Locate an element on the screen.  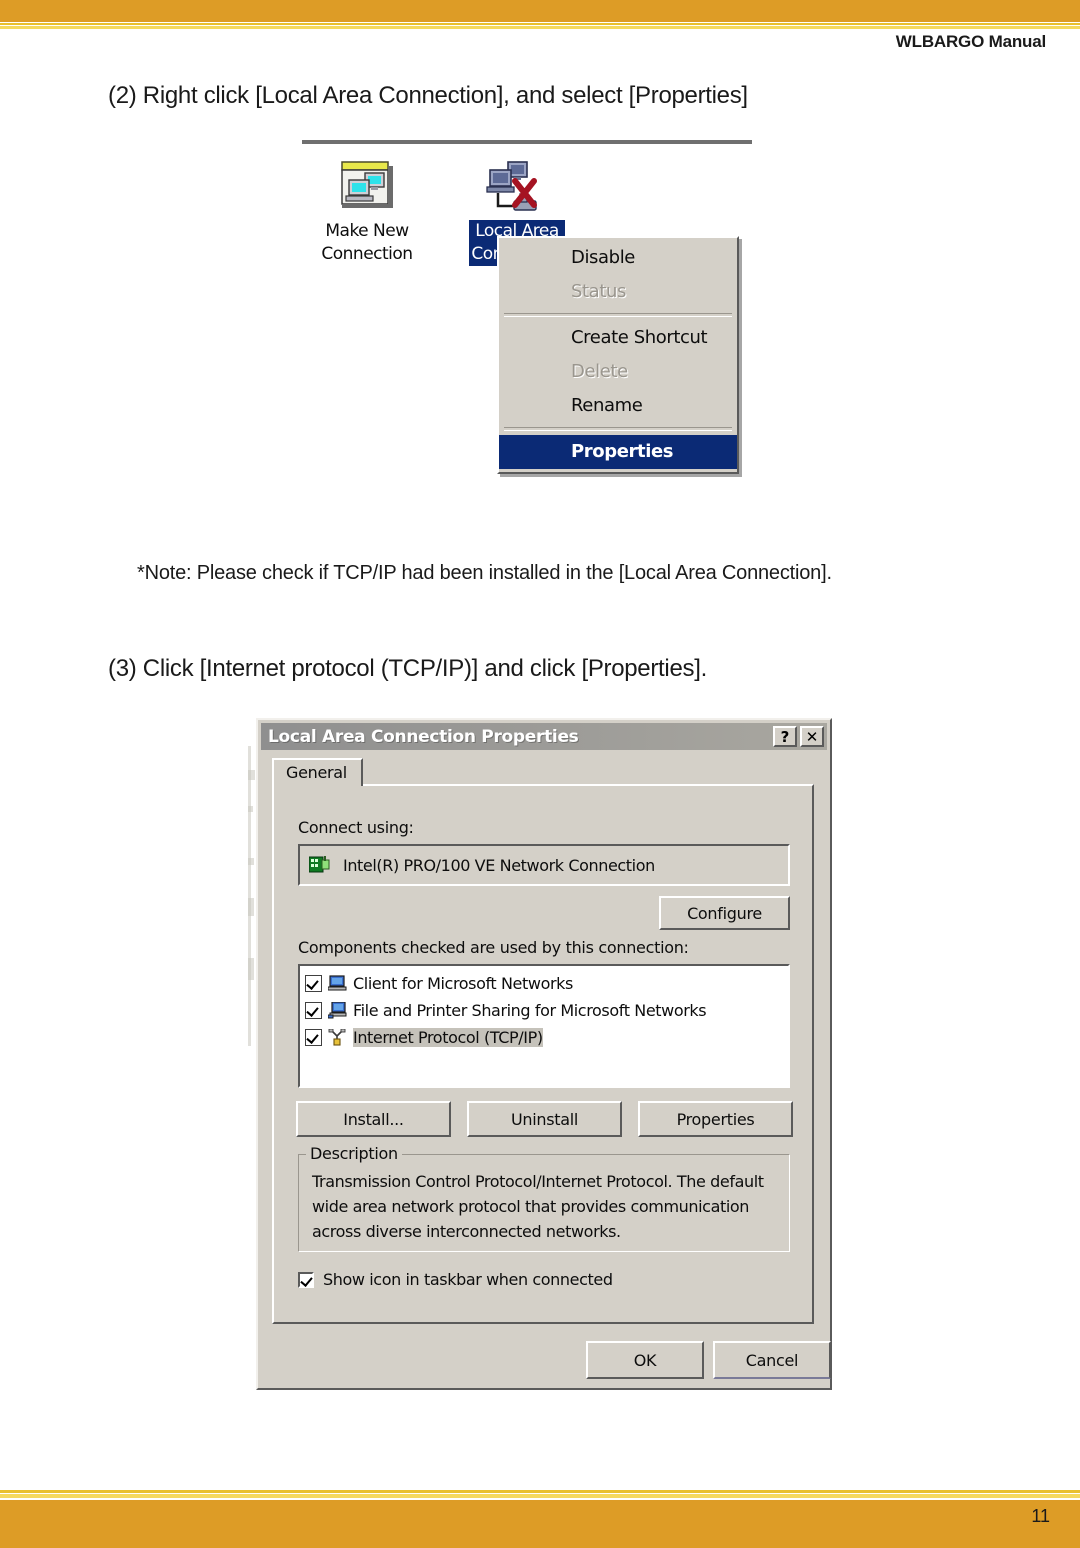
connect-using-label: Connect using: is located at coordinates (356, 827).